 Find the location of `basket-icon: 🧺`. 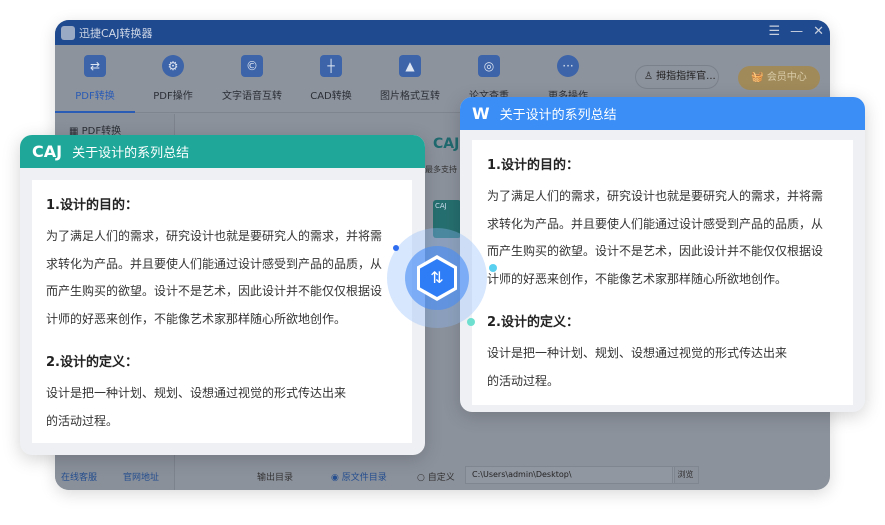

basket-icon: 🧺 is located at coordinates (759, 77).